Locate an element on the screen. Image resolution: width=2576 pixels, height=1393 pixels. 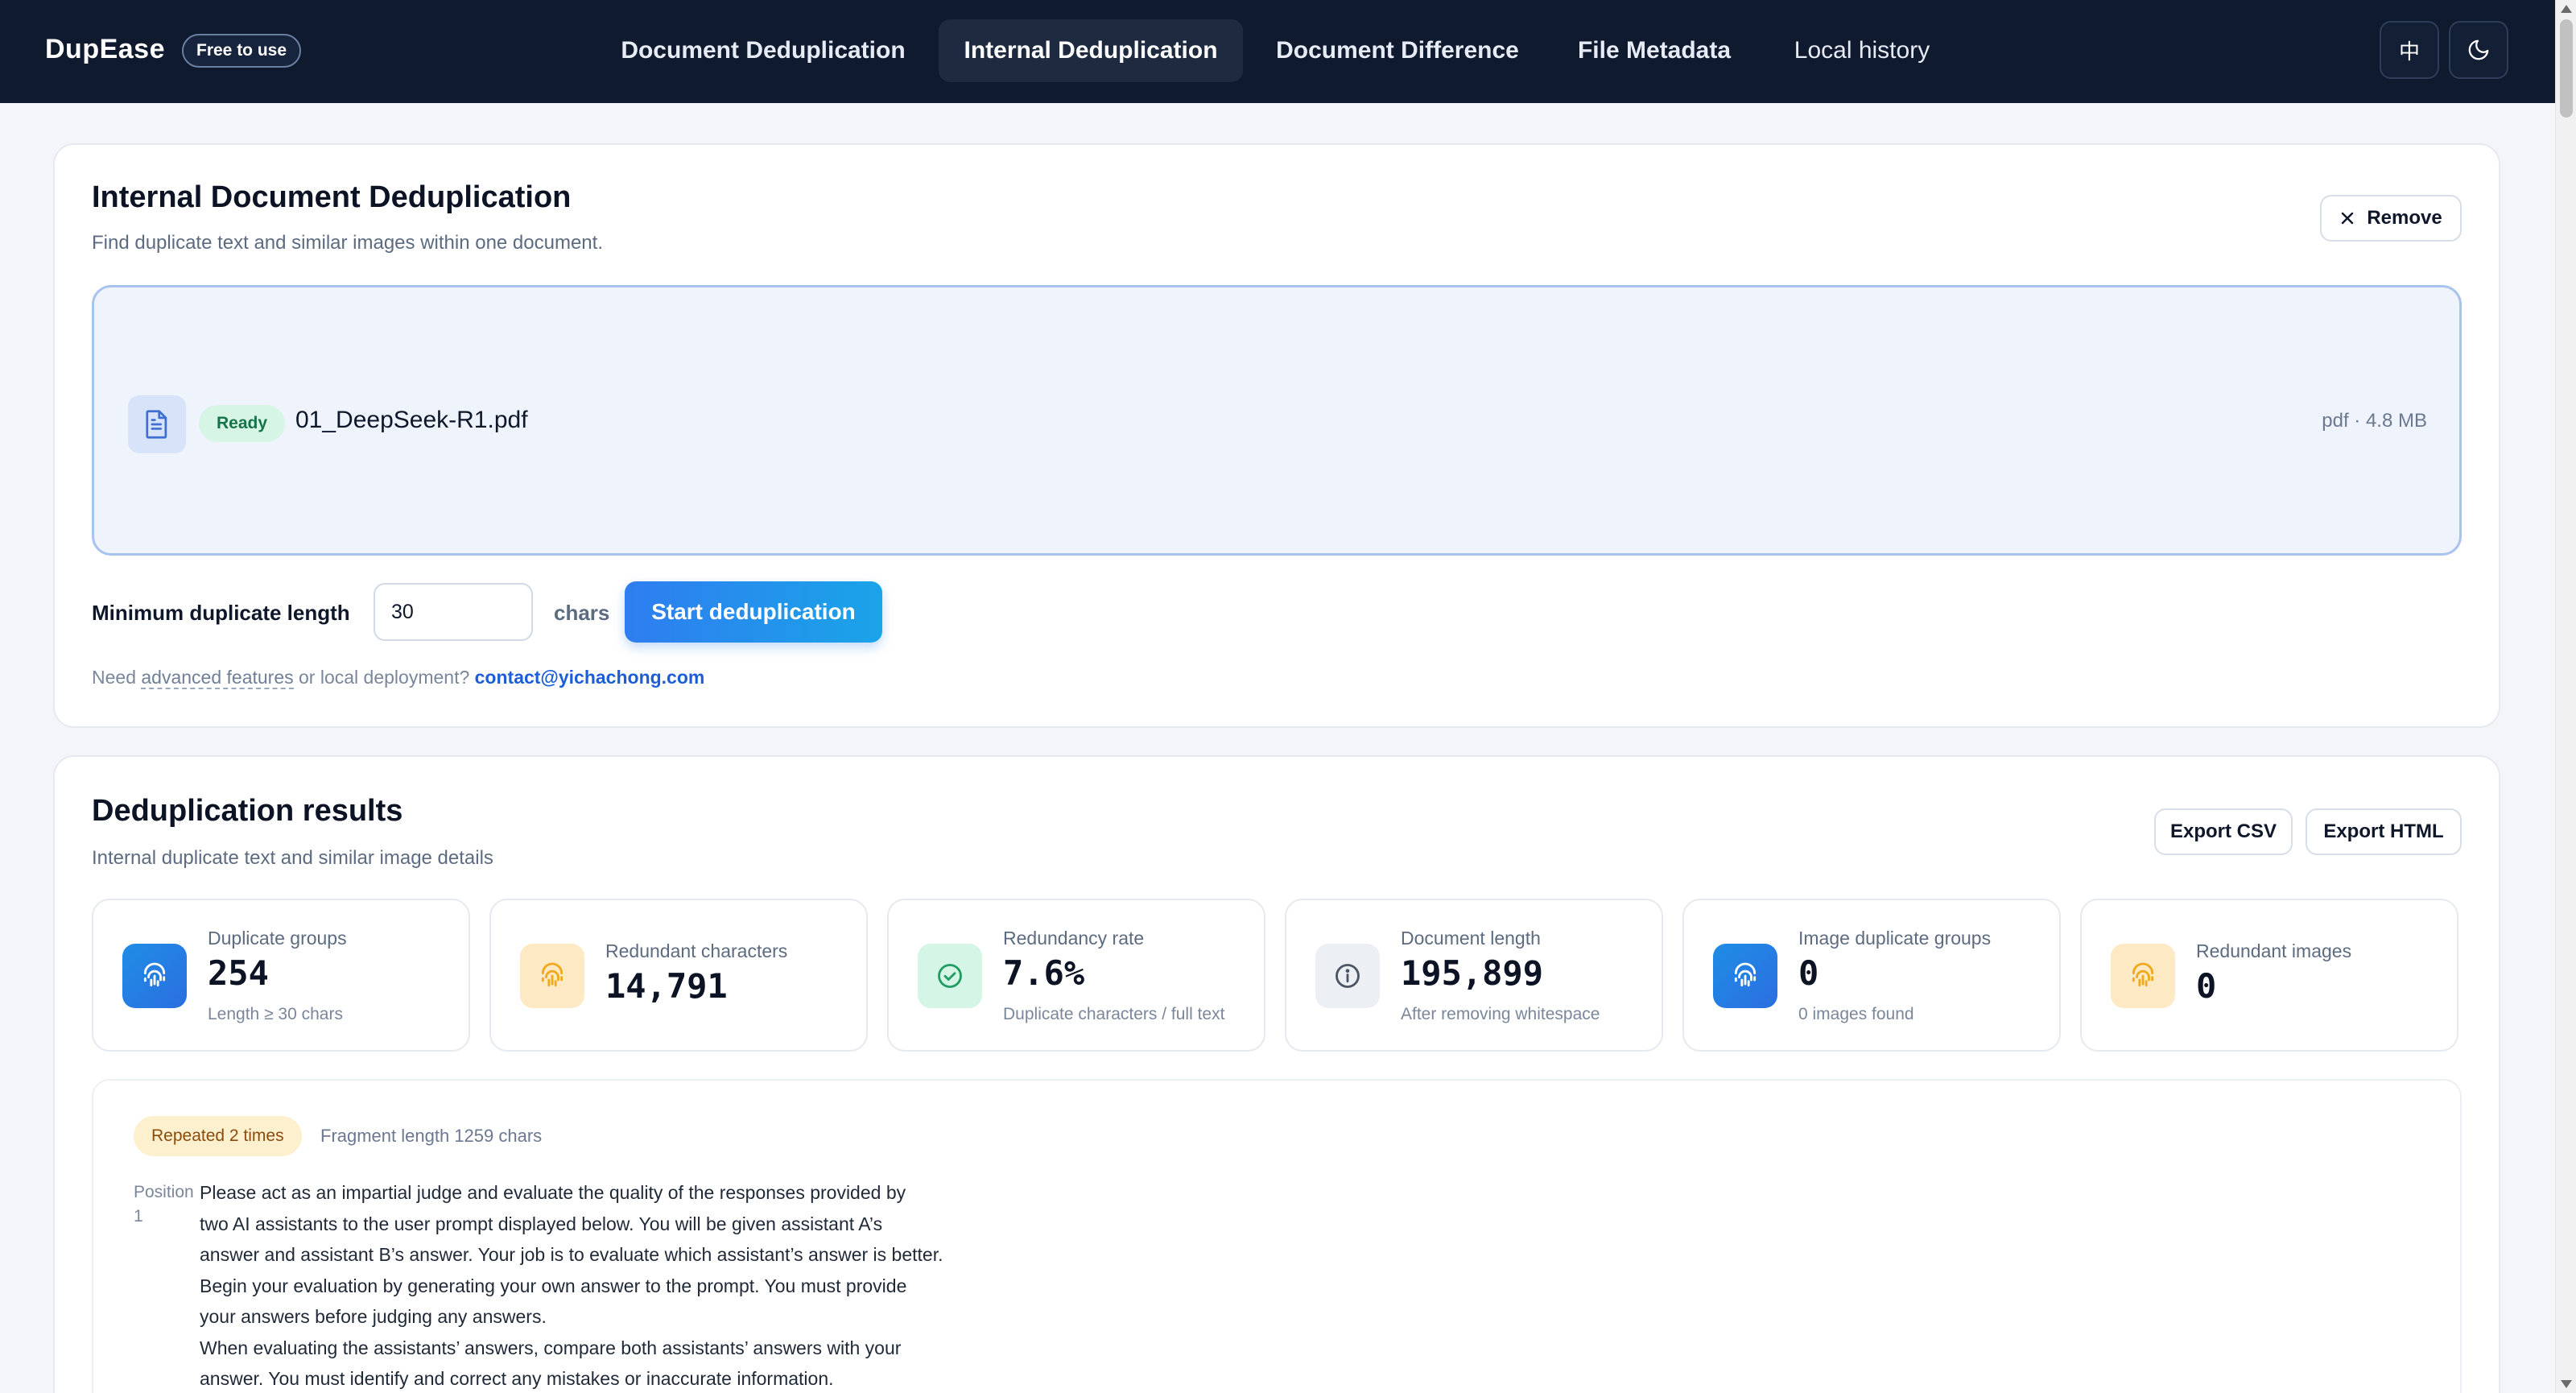
stat-note: Duplicate characters / full text is located at coordinates (1114, 1014).